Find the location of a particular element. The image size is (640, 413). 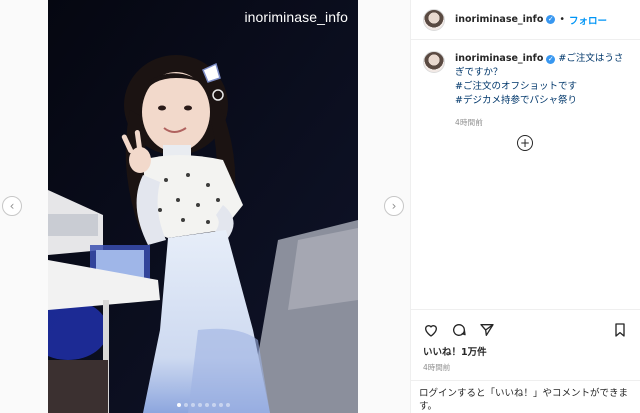

load-comments-button: + is located at coordinates (525, 143).